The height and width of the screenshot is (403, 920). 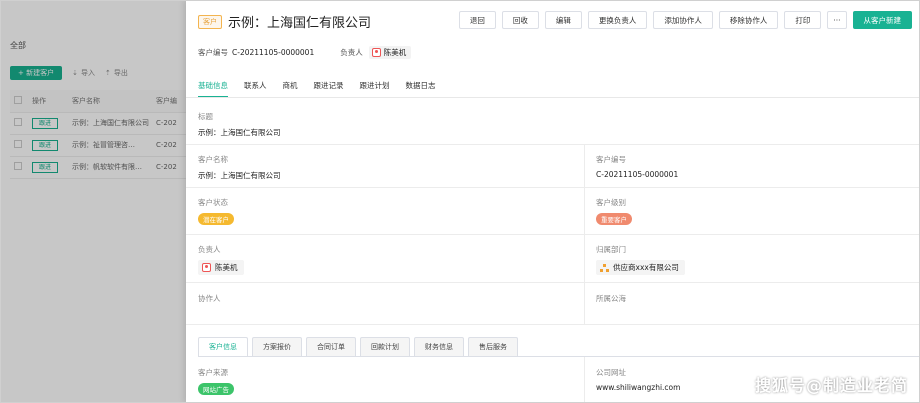 What do you see at coordinates (351, 52) in the screenshot?
I see `owner-label: 负责人` at bounding box center [351, 52].